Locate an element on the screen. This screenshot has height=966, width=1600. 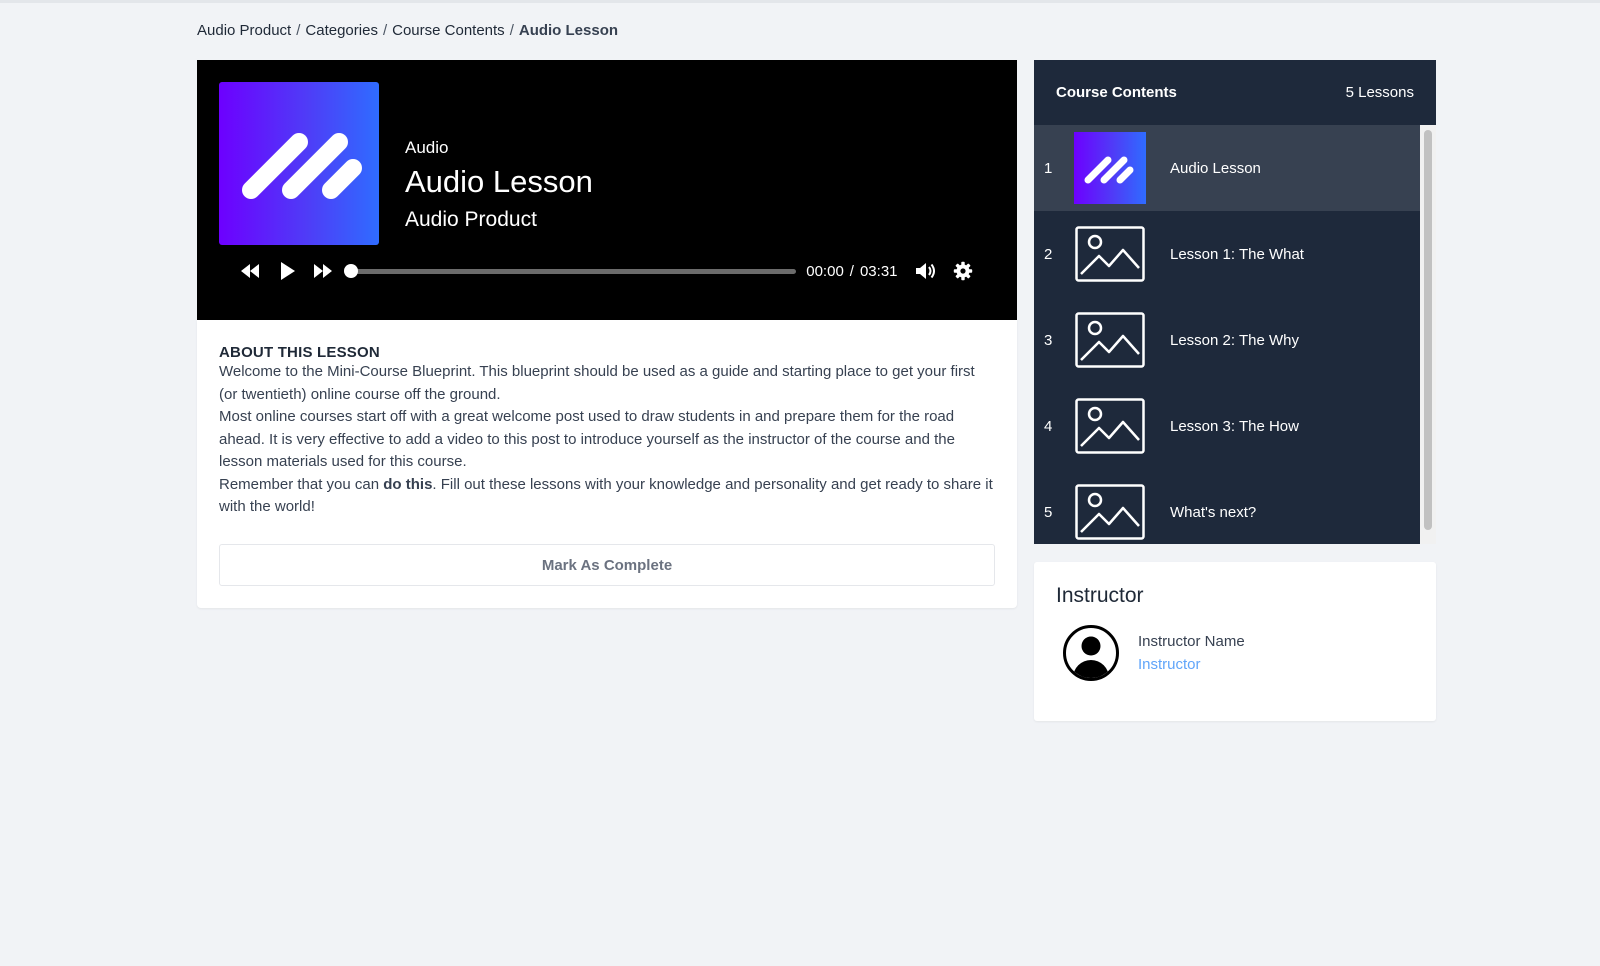
instructor-card: Instructor Instructor Name Instructor is located at coordinates (1235, 641).